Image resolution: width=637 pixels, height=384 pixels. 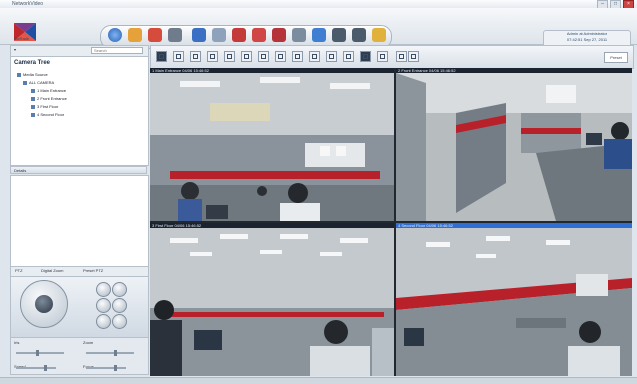 What do you see at coordinates (22, 38) in the screenshot?
I see `logo-label: BizRade` at bounding box center [22, 38].